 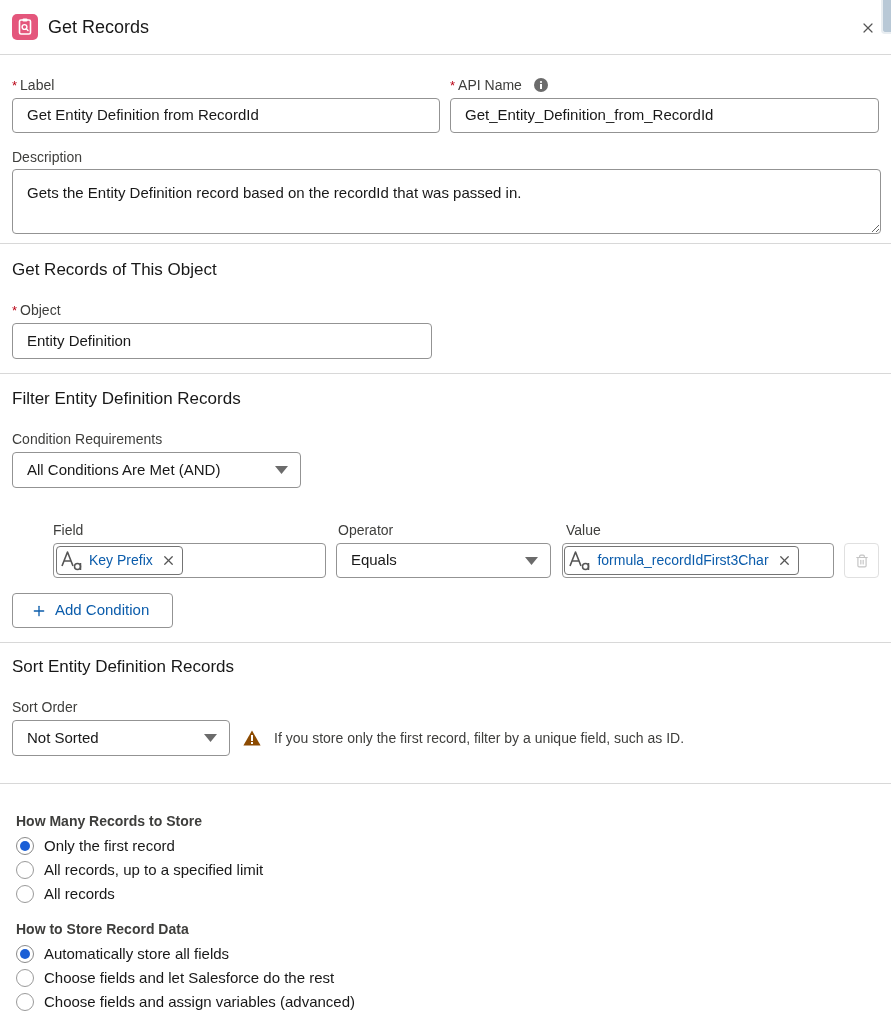 I want to click on add-condition-button: Add Condition, so click(x=92, y=610).